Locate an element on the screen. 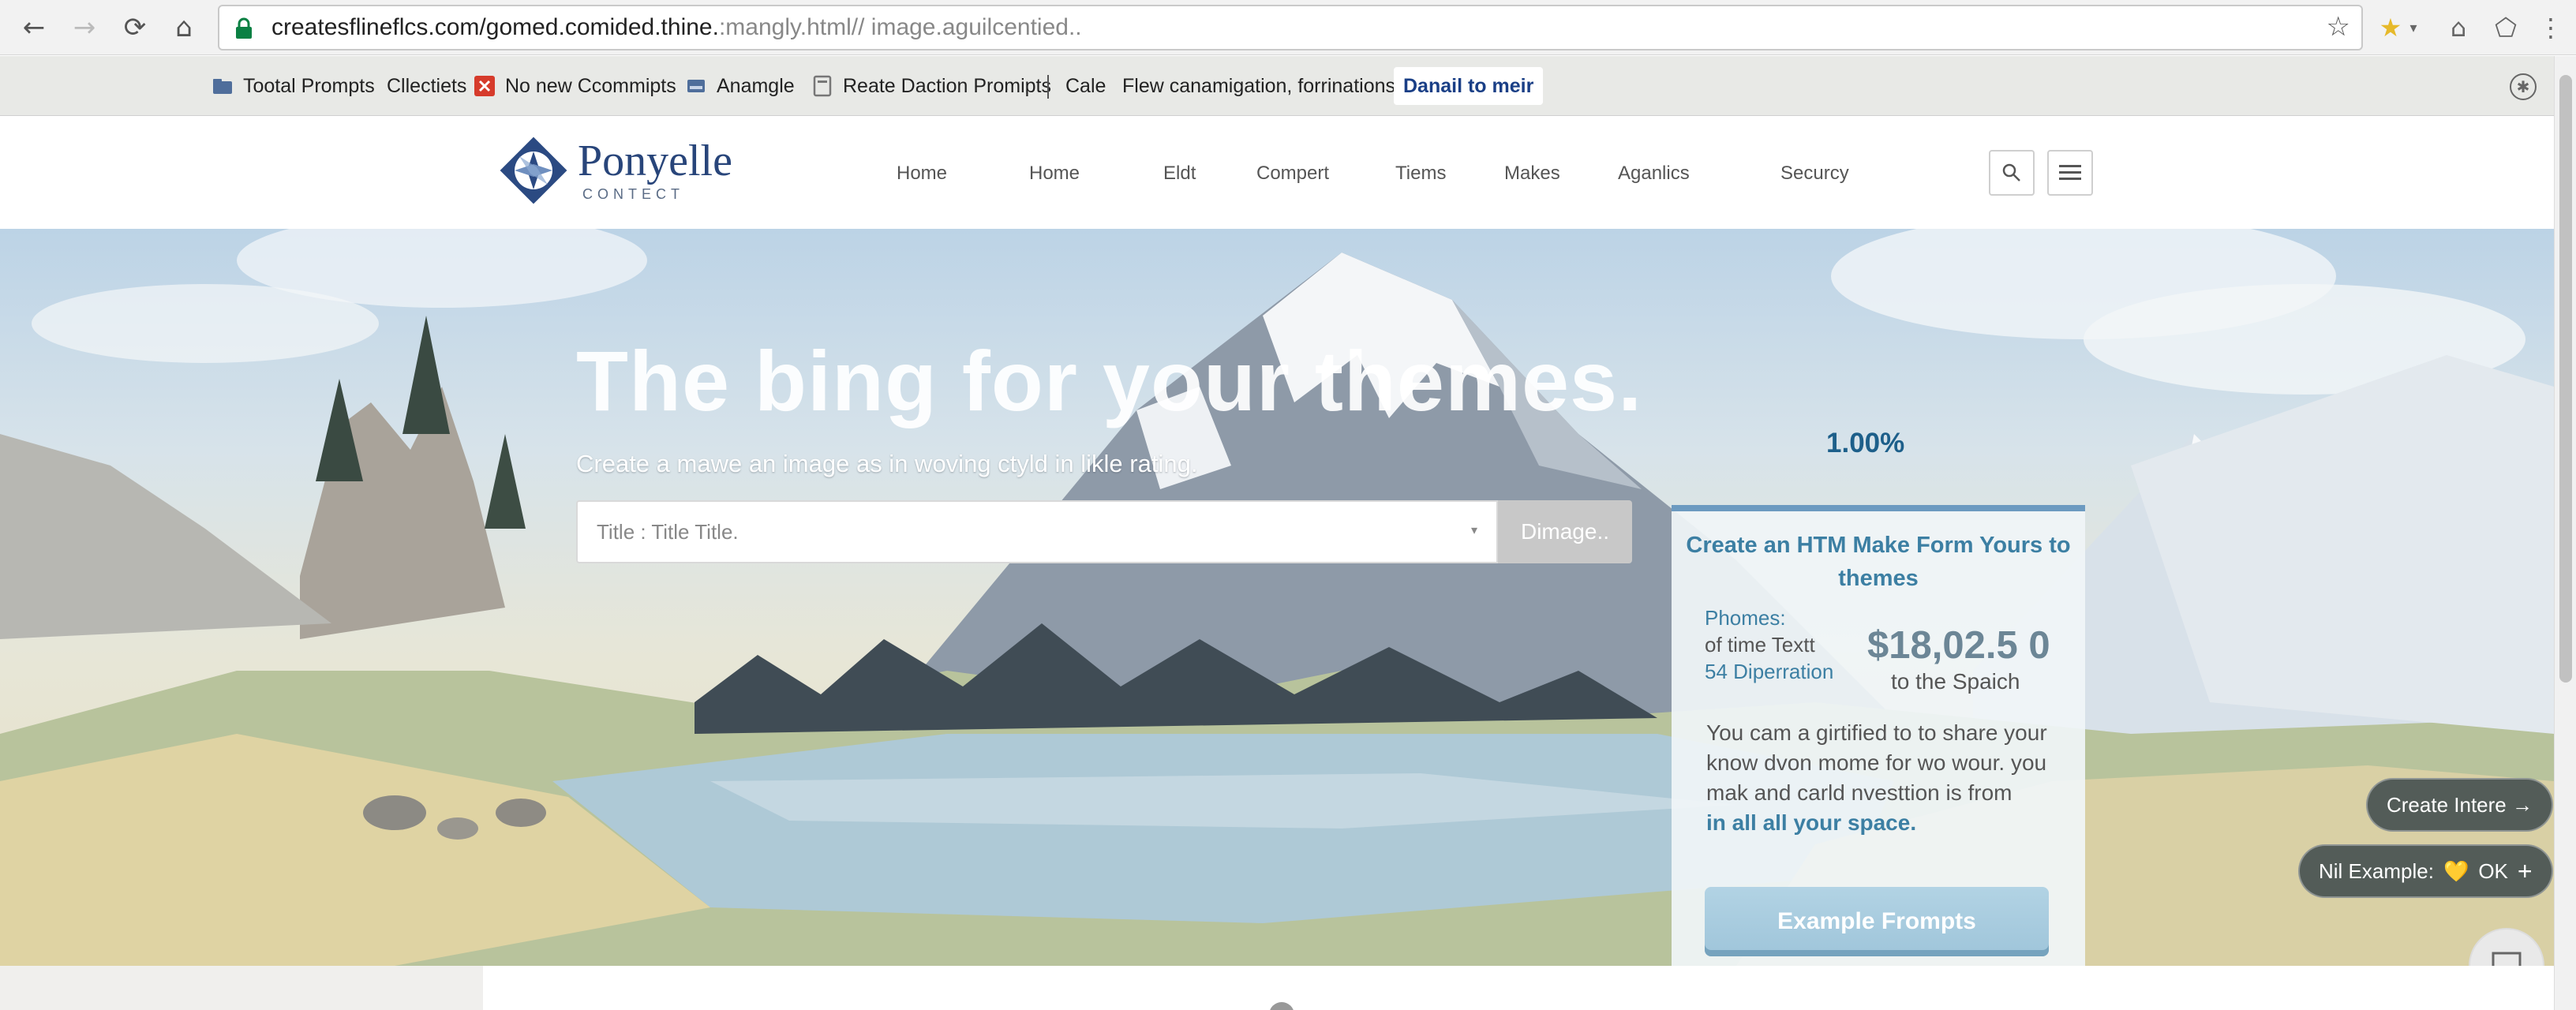 This screenshot has height=1010, width=2576. card-price: $18,02.5 0 is located at coordinates (1958, 645).